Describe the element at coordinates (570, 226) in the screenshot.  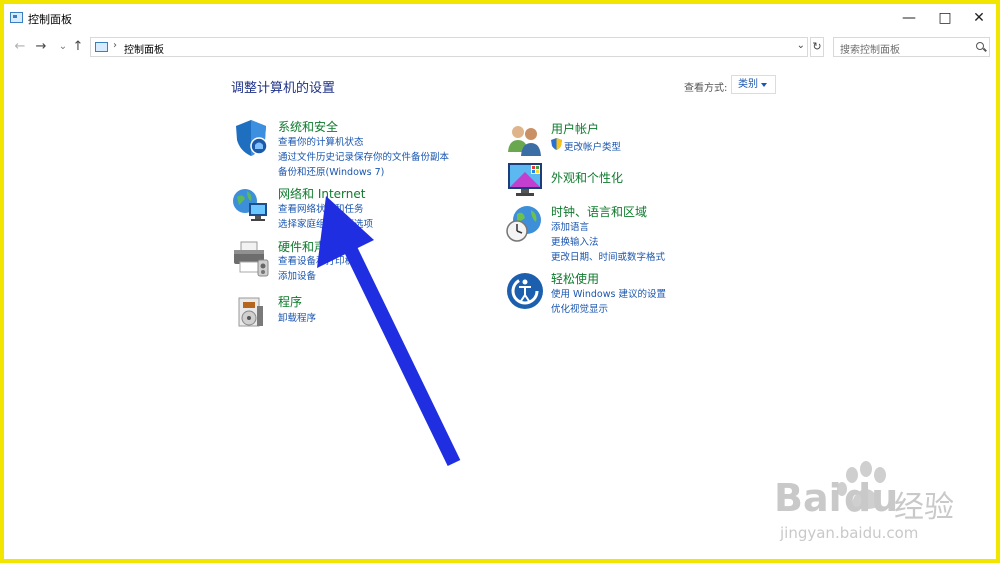
I see `link-add-language: 添加语言` at that location.